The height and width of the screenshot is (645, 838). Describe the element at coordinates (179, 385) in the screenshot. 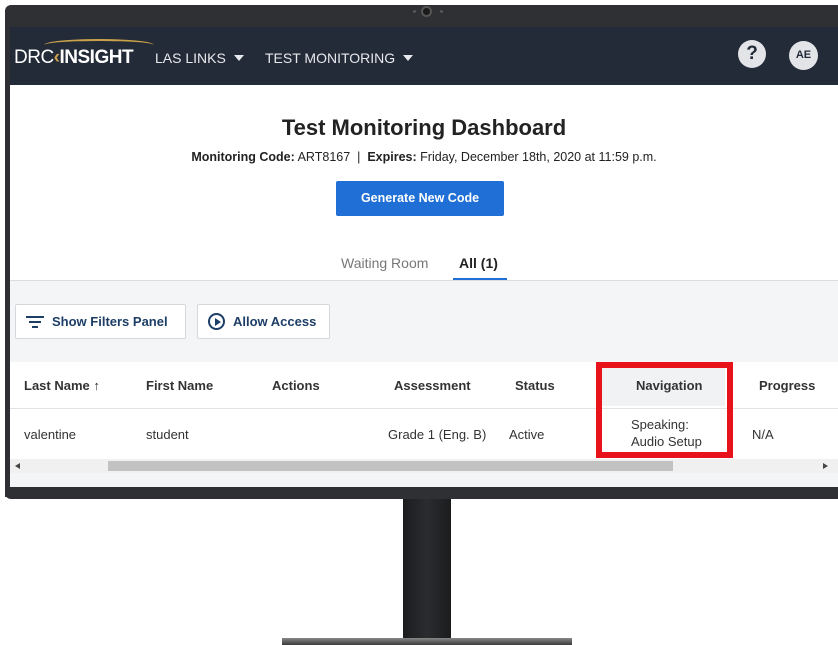

I see `column-header-first-name: First Name` at that location.